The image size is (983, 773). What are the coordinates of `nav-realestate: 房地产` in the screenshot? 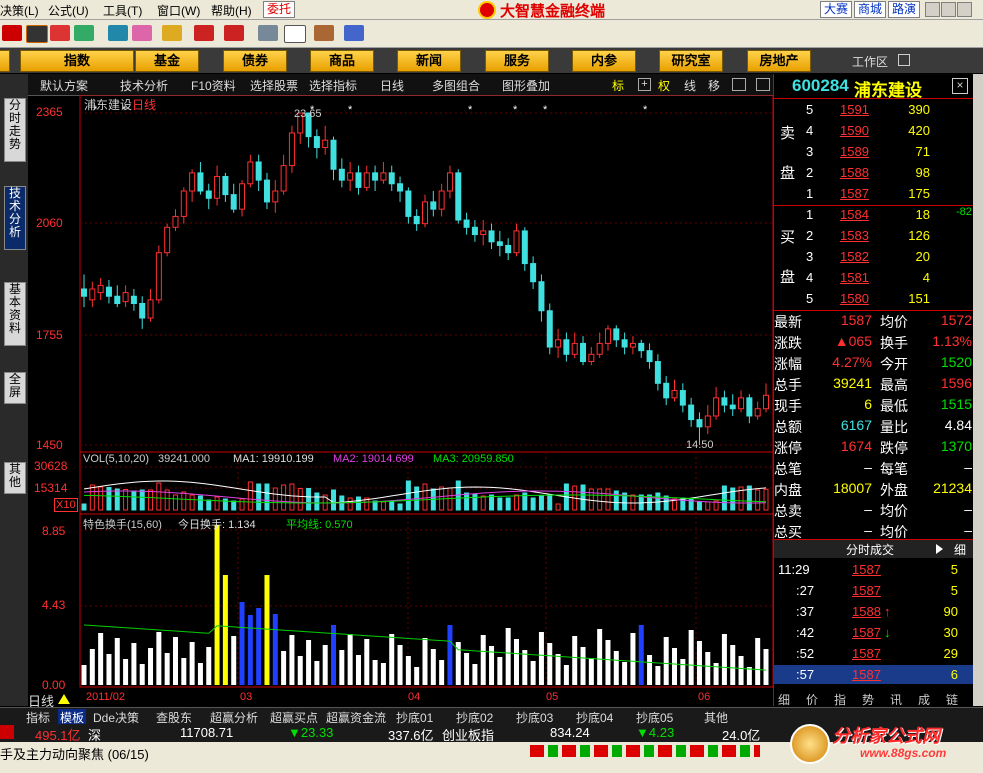 It's located at (779, 61).